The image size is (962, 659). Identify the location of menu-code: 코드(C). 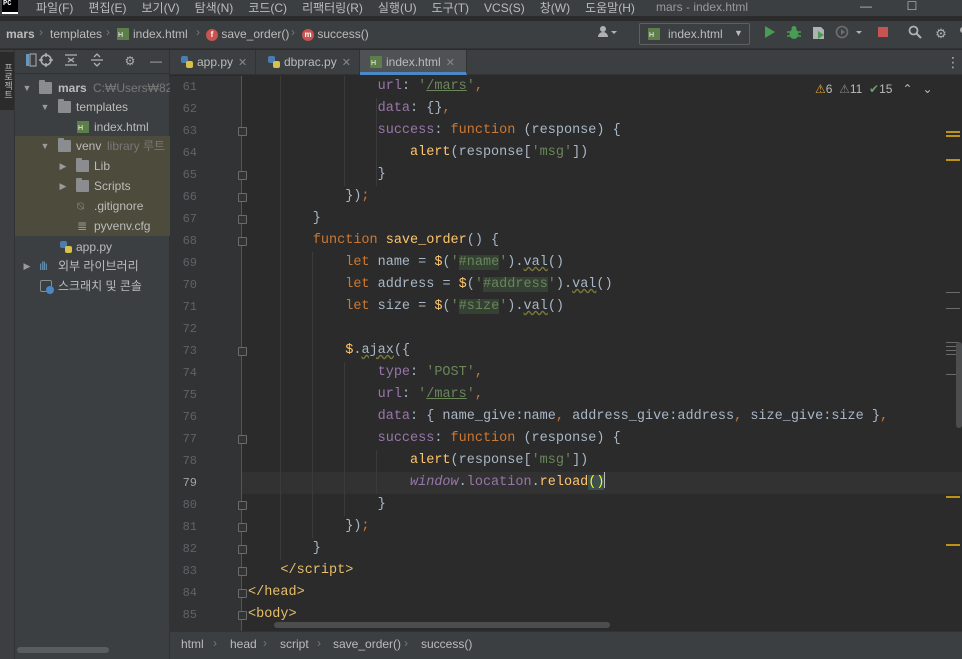
(267, 8).